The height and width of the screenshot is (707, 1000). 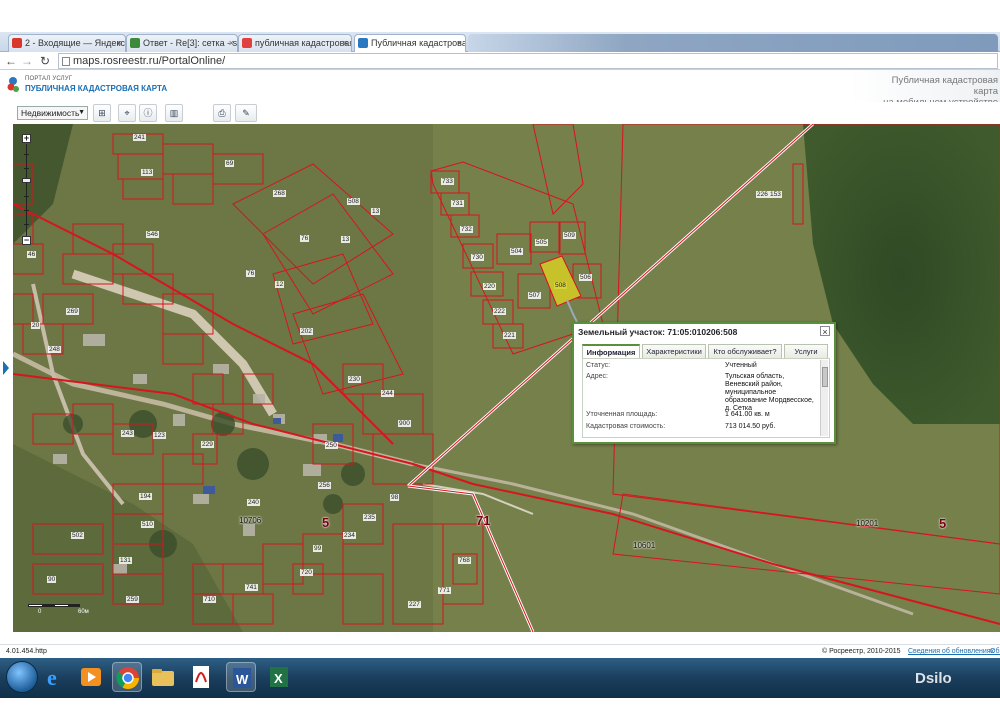 I want to click on media-player-icon, so click(x=91, y=677).